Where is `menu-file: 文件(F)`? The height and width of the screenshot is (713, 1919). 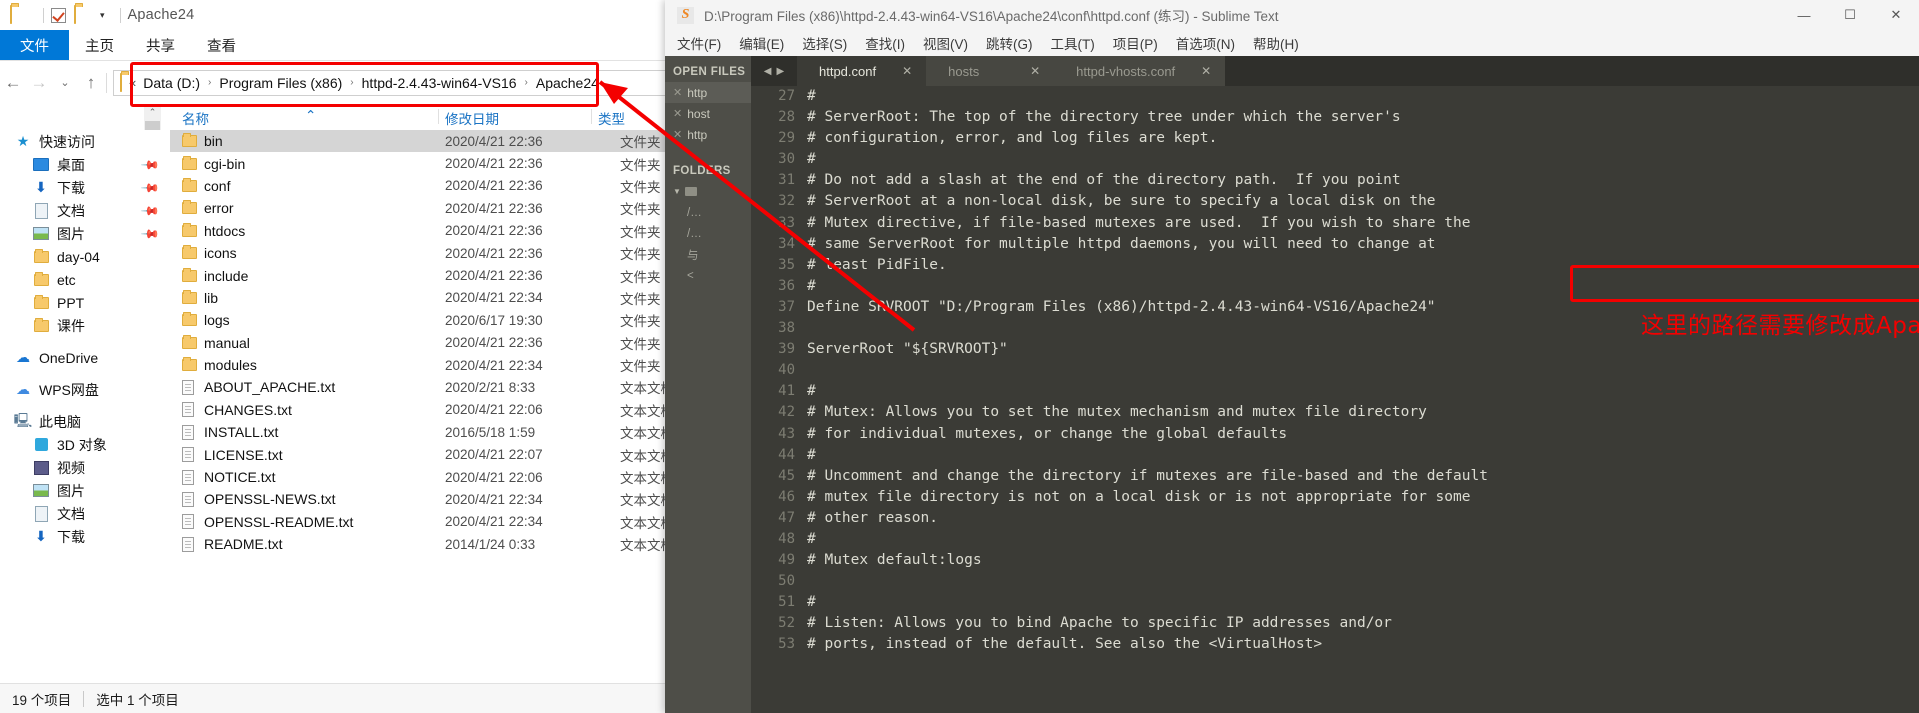
menu-file: 文件(F) is located at coordinates (699, 43).